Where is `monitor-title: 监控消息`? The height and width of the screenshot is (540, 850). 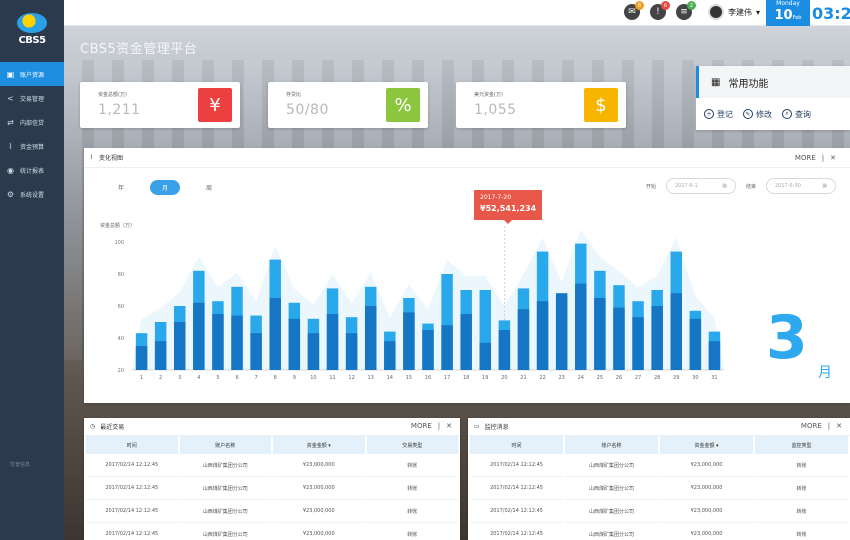
monitor-title: 监控消息 is located at coordinates (496, 427).